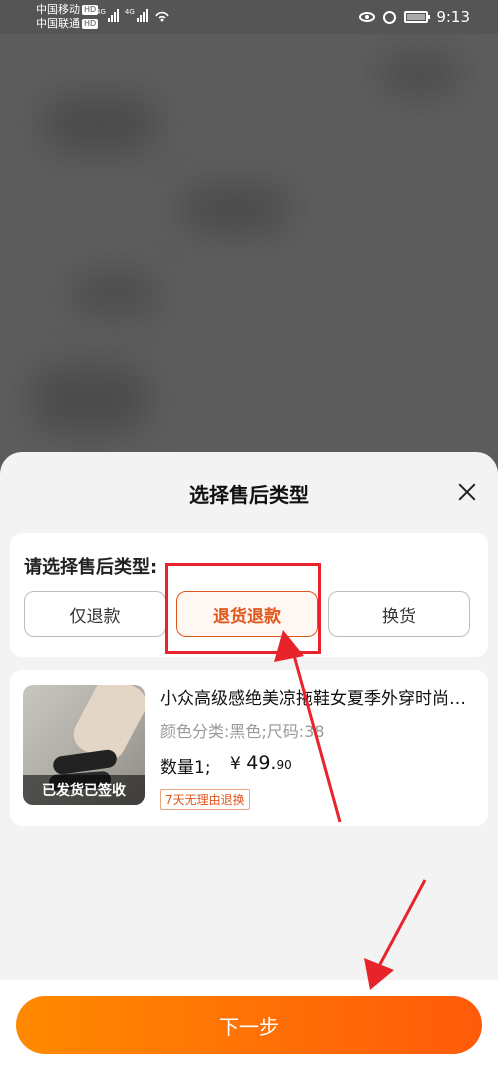 The width and height of the screenshot is (498, 1080). I want to click on status-bar: 中国移动 HD 中国联通 HD 4G 4G 9:13, so click(249, 17).